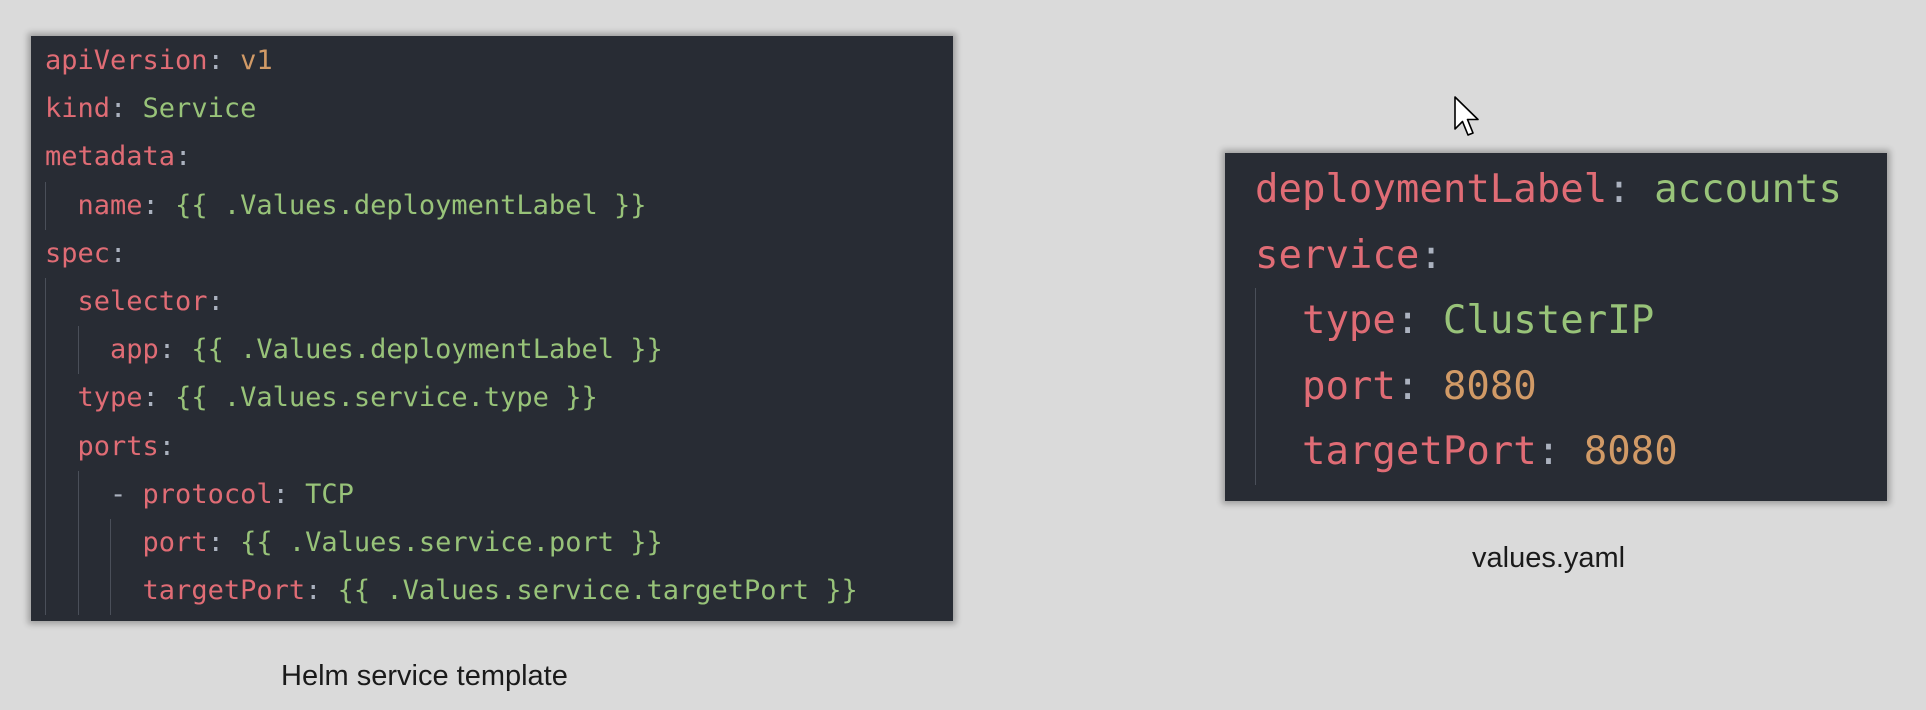 This screenshot has width=1926, height=710. I want to click on code-line: type: {{ .Values.service.type }}, so click(499, 398).